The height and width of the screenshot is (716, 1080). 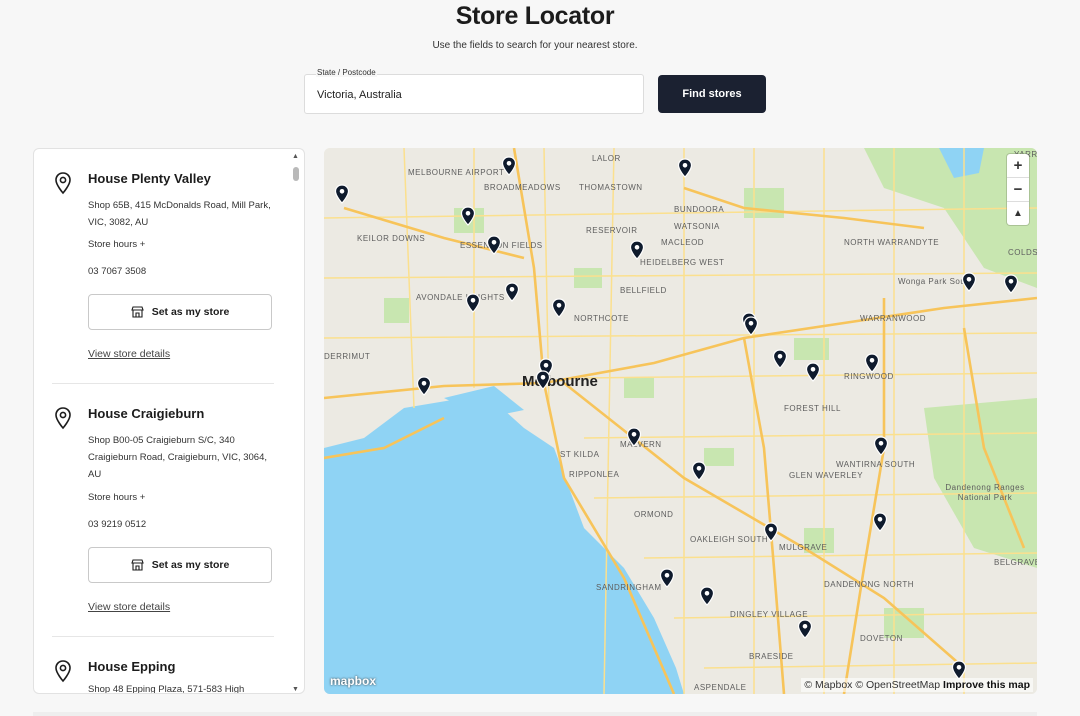 I want to click on map-label: BROADMEADOWS, so click(x=522, y=187).